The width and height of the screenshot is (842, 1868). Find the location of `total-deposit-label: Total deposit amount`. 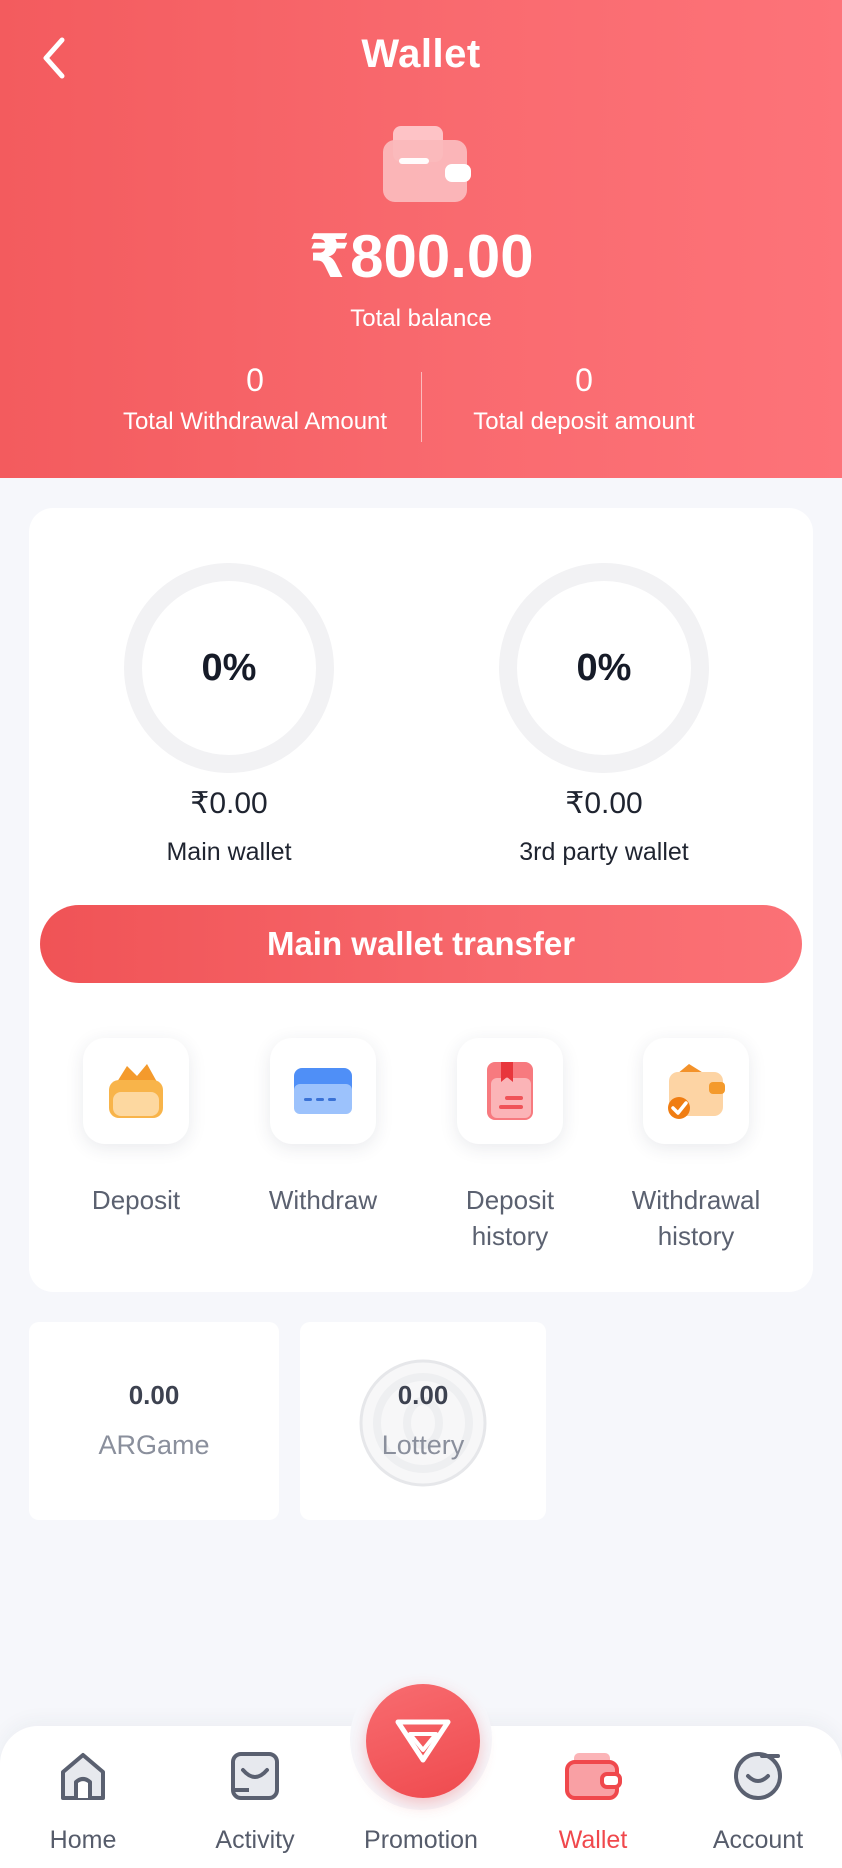

total-deposit-label: Total deposit amount is located at coordinates (584, 421).